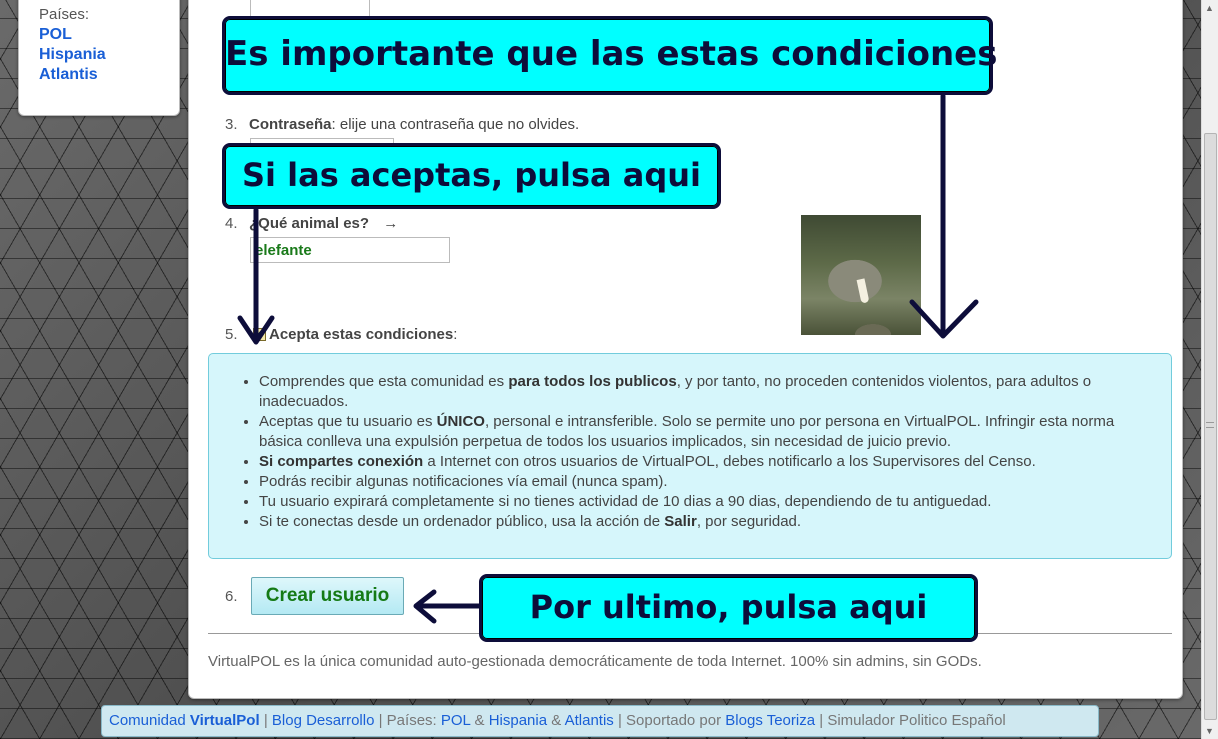  I want to click on step-number: 5., so click(231, 334).